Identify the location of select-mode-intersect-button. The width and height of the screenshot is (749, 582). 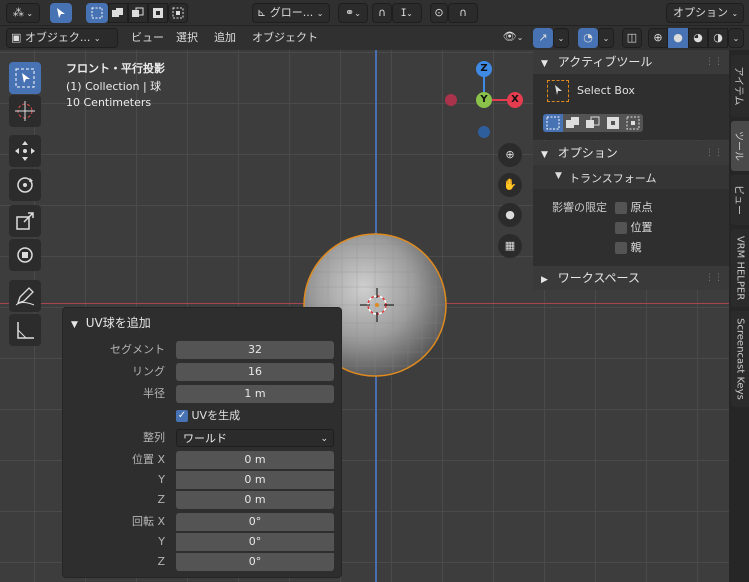
(178, 13).